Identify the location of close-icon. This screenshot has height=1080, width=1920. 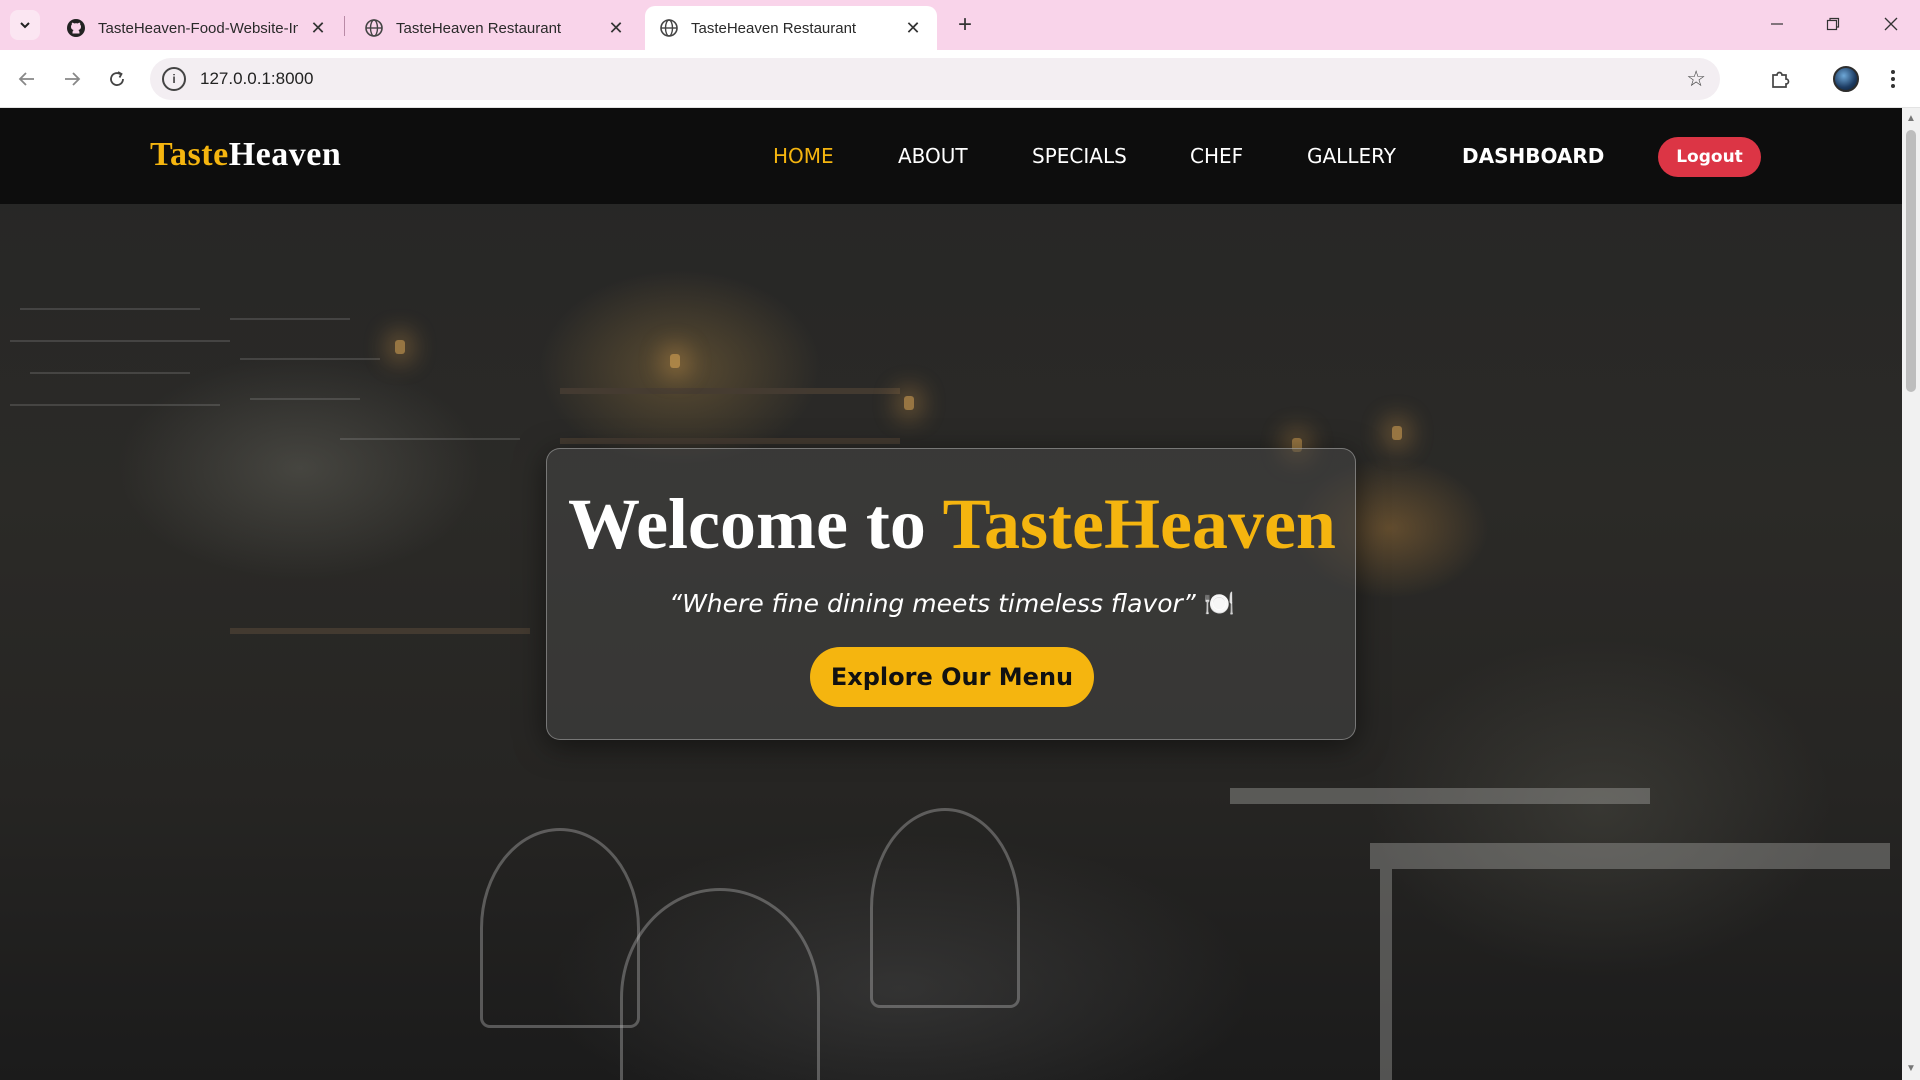
(1891, 24).